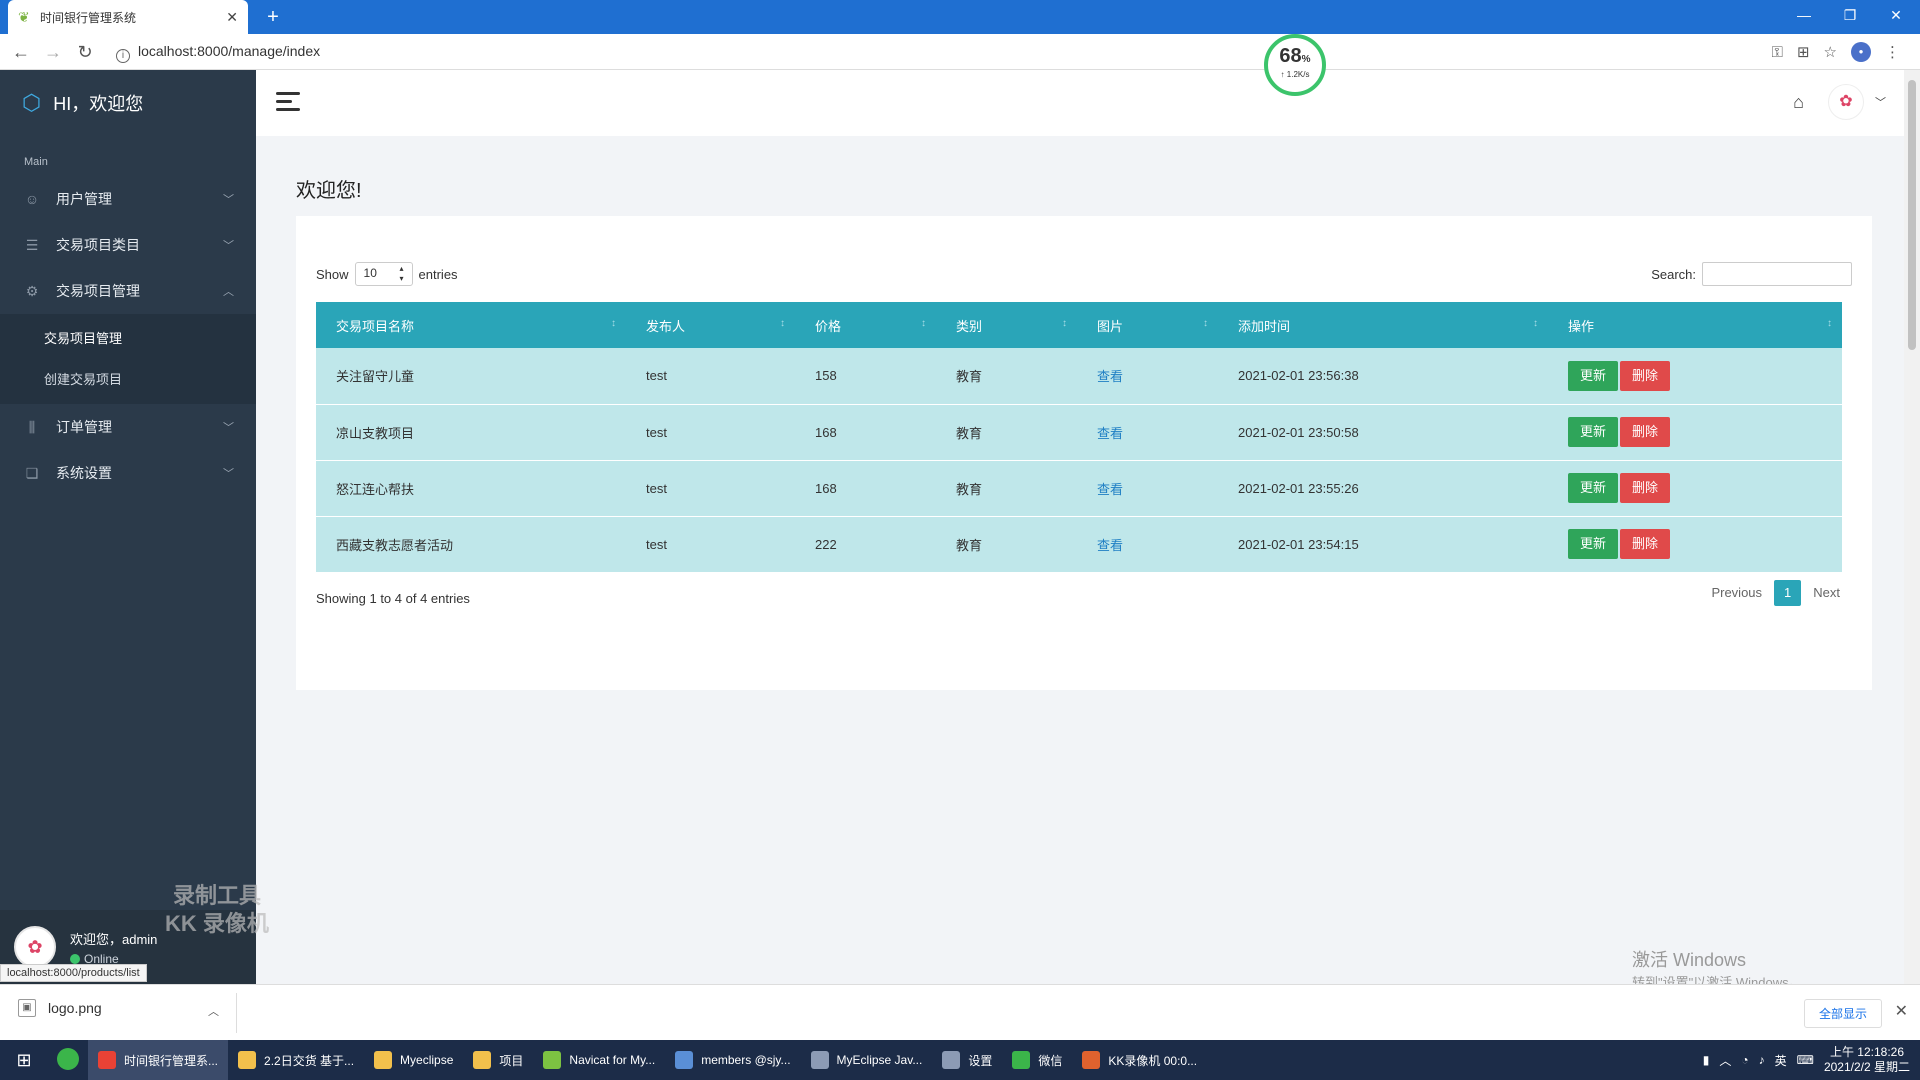 The height and width of the screenshot is (1080, 1920). What do you see at coordinates (710, 325) in the screenshot?
I see `column-header: 发布人 ↕` at bounding box center [710, 325].